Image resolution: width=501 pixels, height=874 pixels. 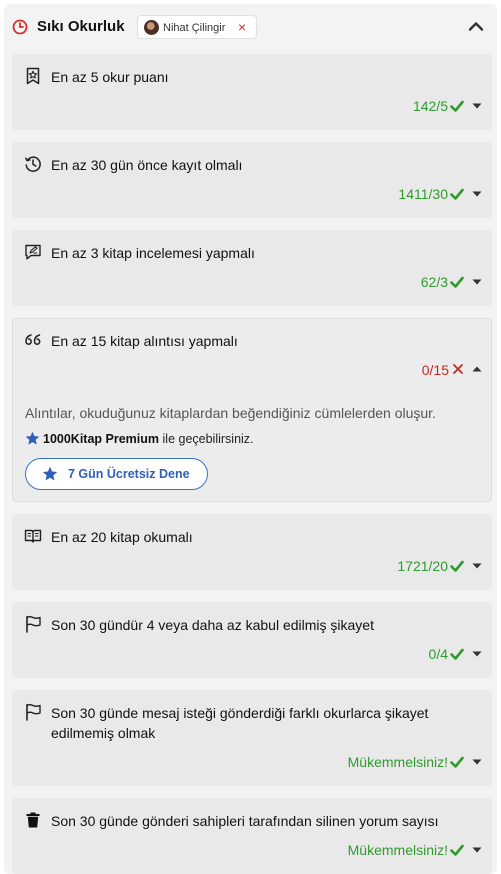 I want to click on badge-star-icon, so click(x=33, y=76).